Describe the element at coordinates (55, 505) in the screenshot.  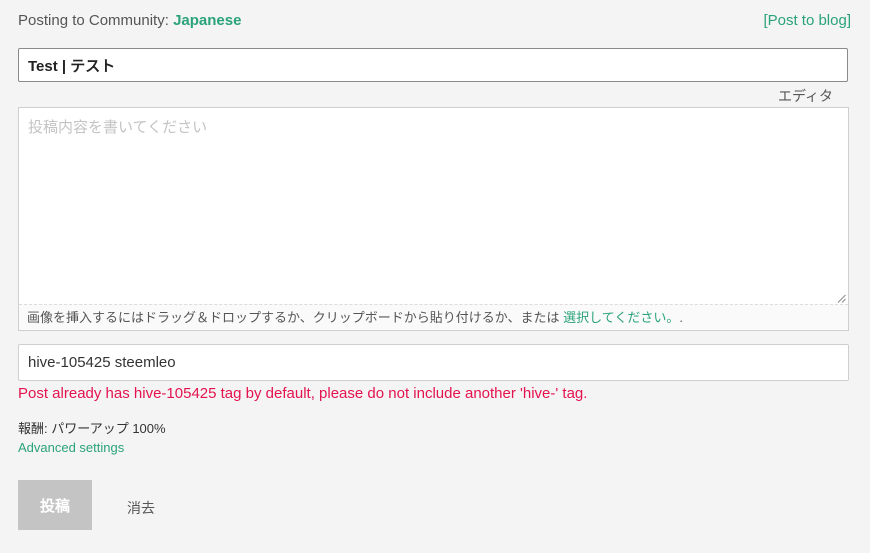
I see `submit-button: 投稿` at that location.